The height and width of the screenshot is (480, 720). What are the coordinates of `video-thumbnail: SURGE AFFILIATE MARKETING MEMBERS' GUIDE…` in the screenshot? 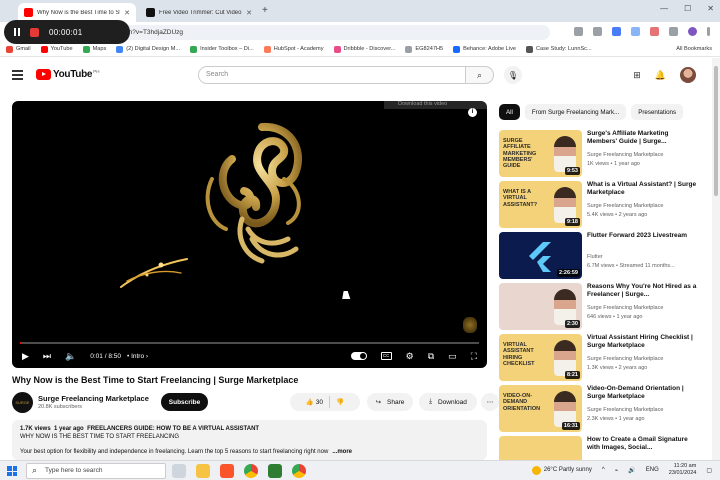 It's located at (540, 153).